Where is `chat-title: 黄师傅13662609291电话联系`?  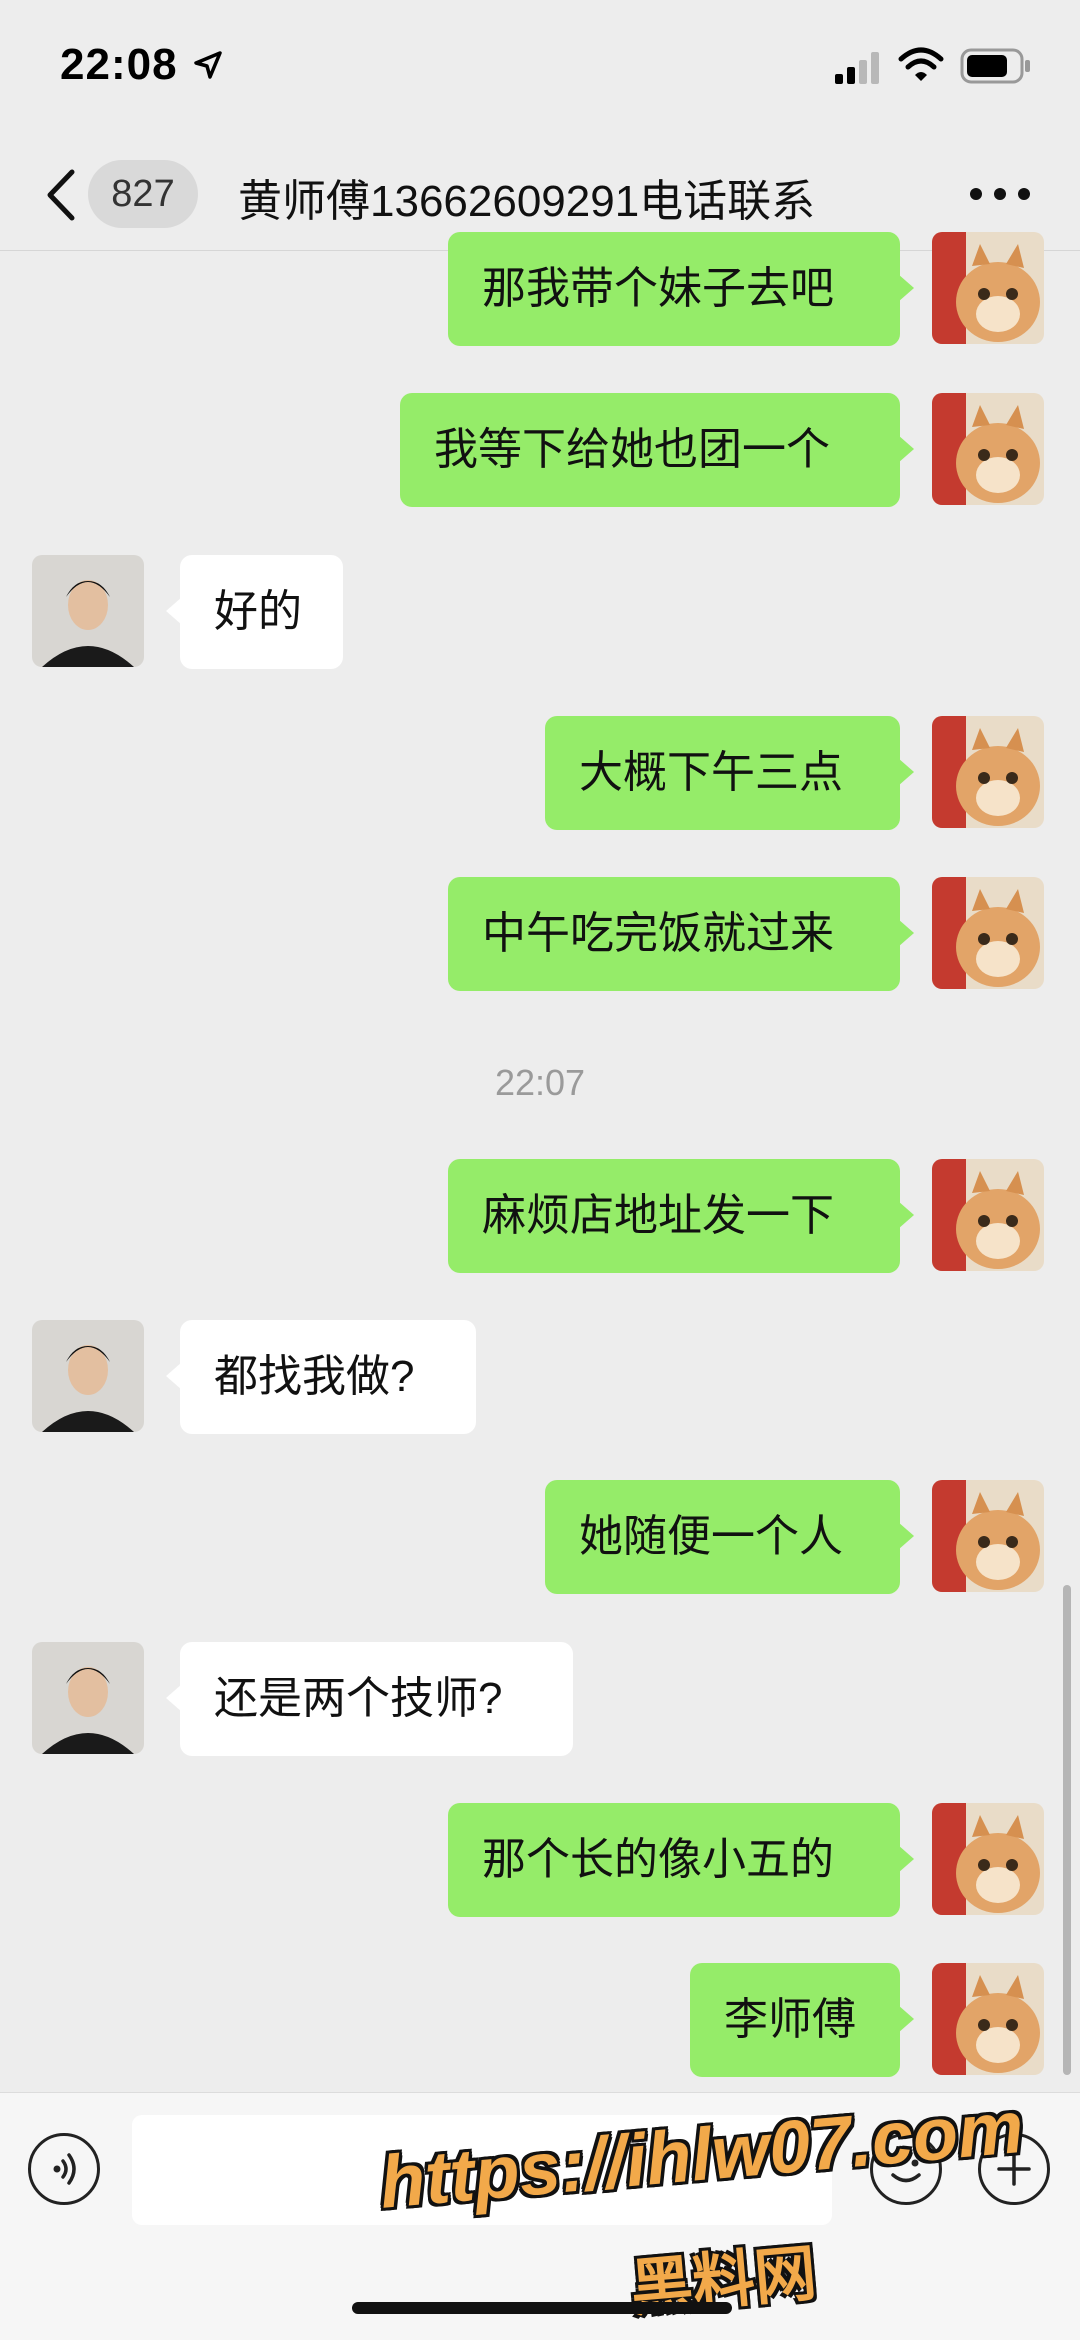
chat-title: 黄师傅13662609291电话联系 is located at coordinates (527, 201).